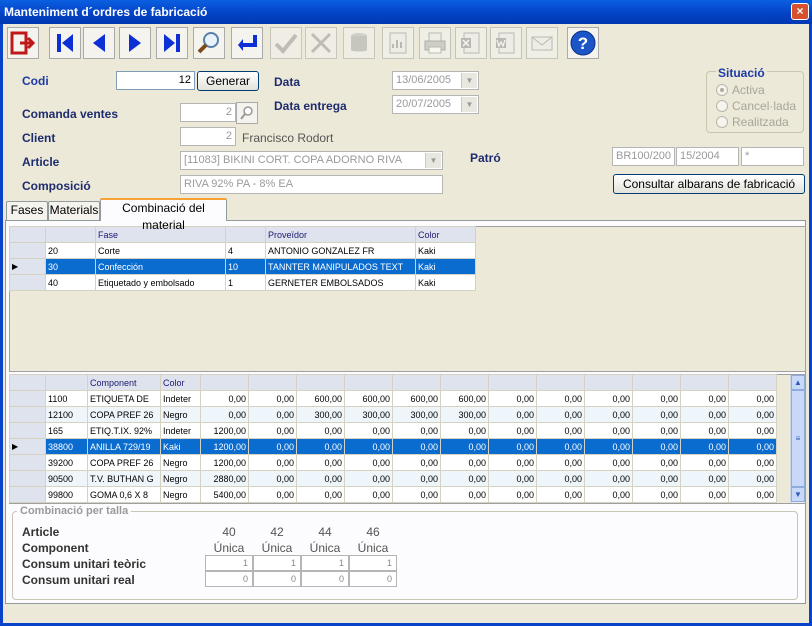 The width and height of the screenshot is (812, 626). I want to click on column-header, so click(66, 382).